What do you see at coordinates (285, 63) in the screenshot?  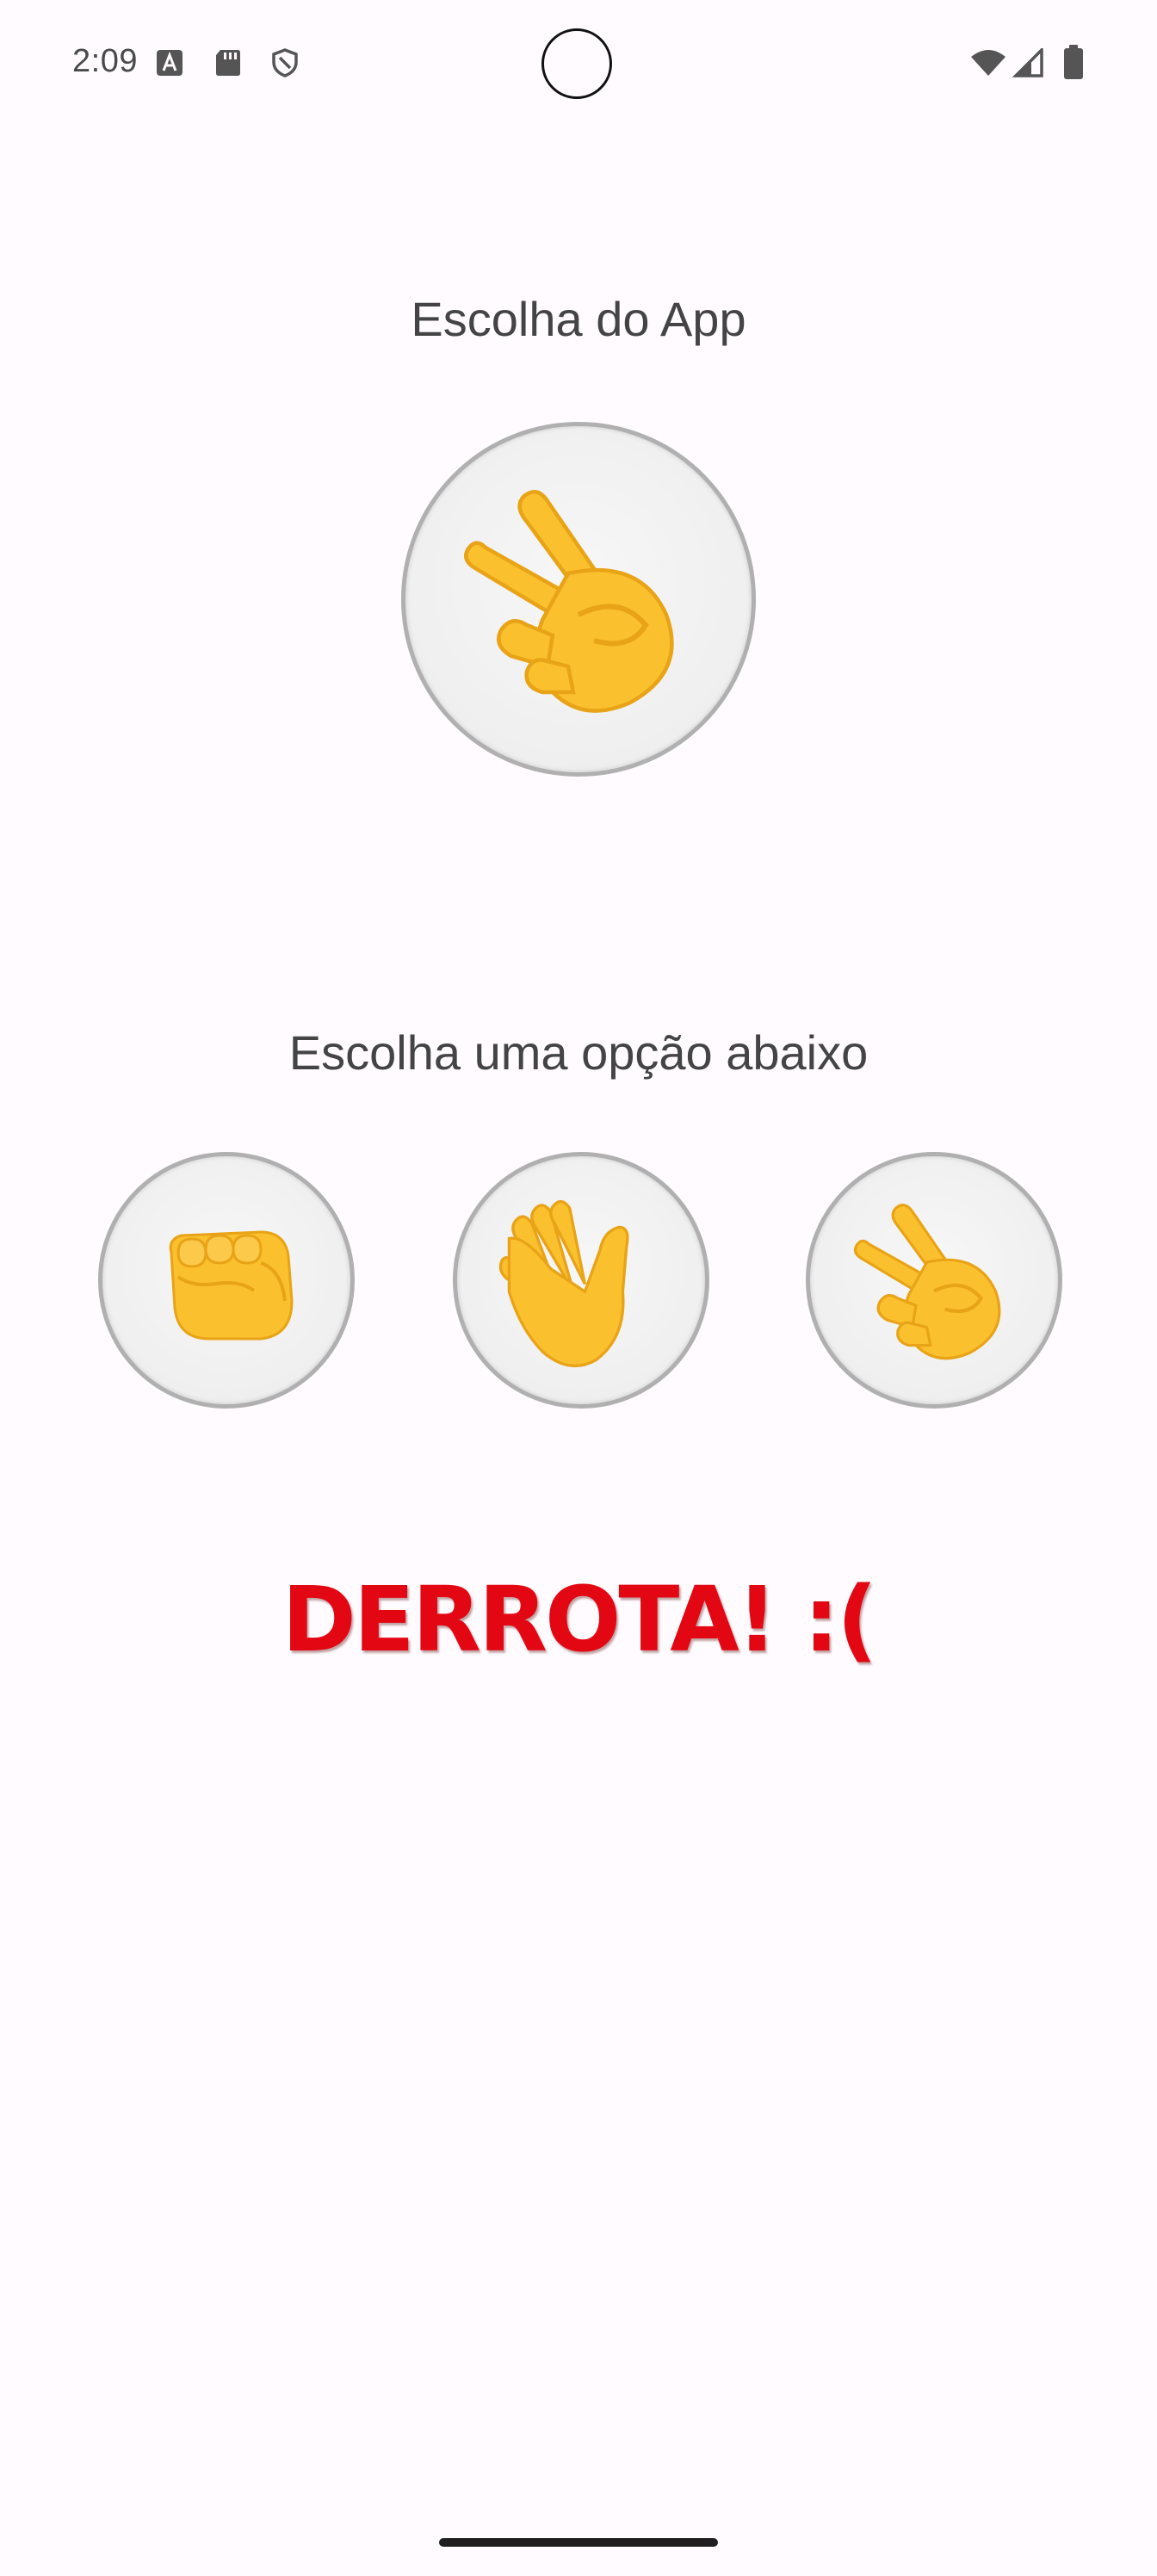 I see `shield-icon` at bounding box center [285, 63].